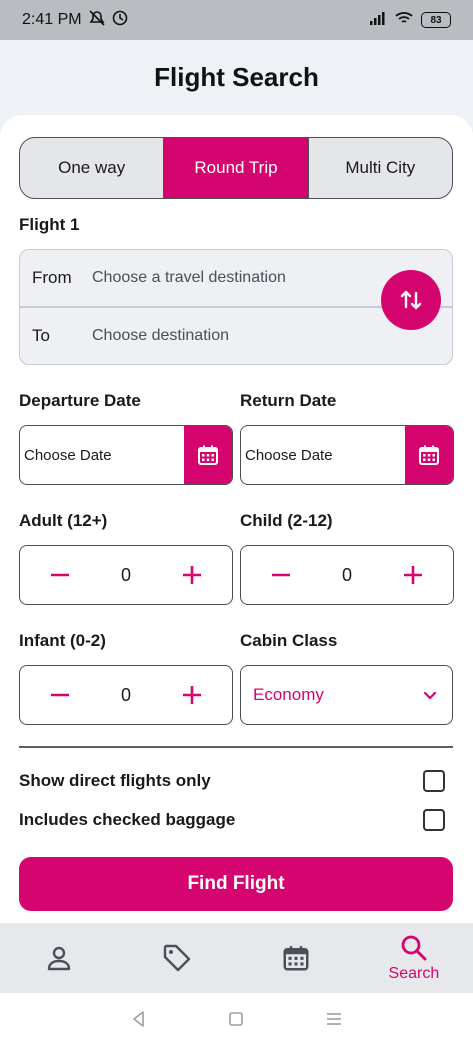 This screenshot has width=473, height=1050. I want to click on tab-round-trip: Round Trip, so click(236, 168).